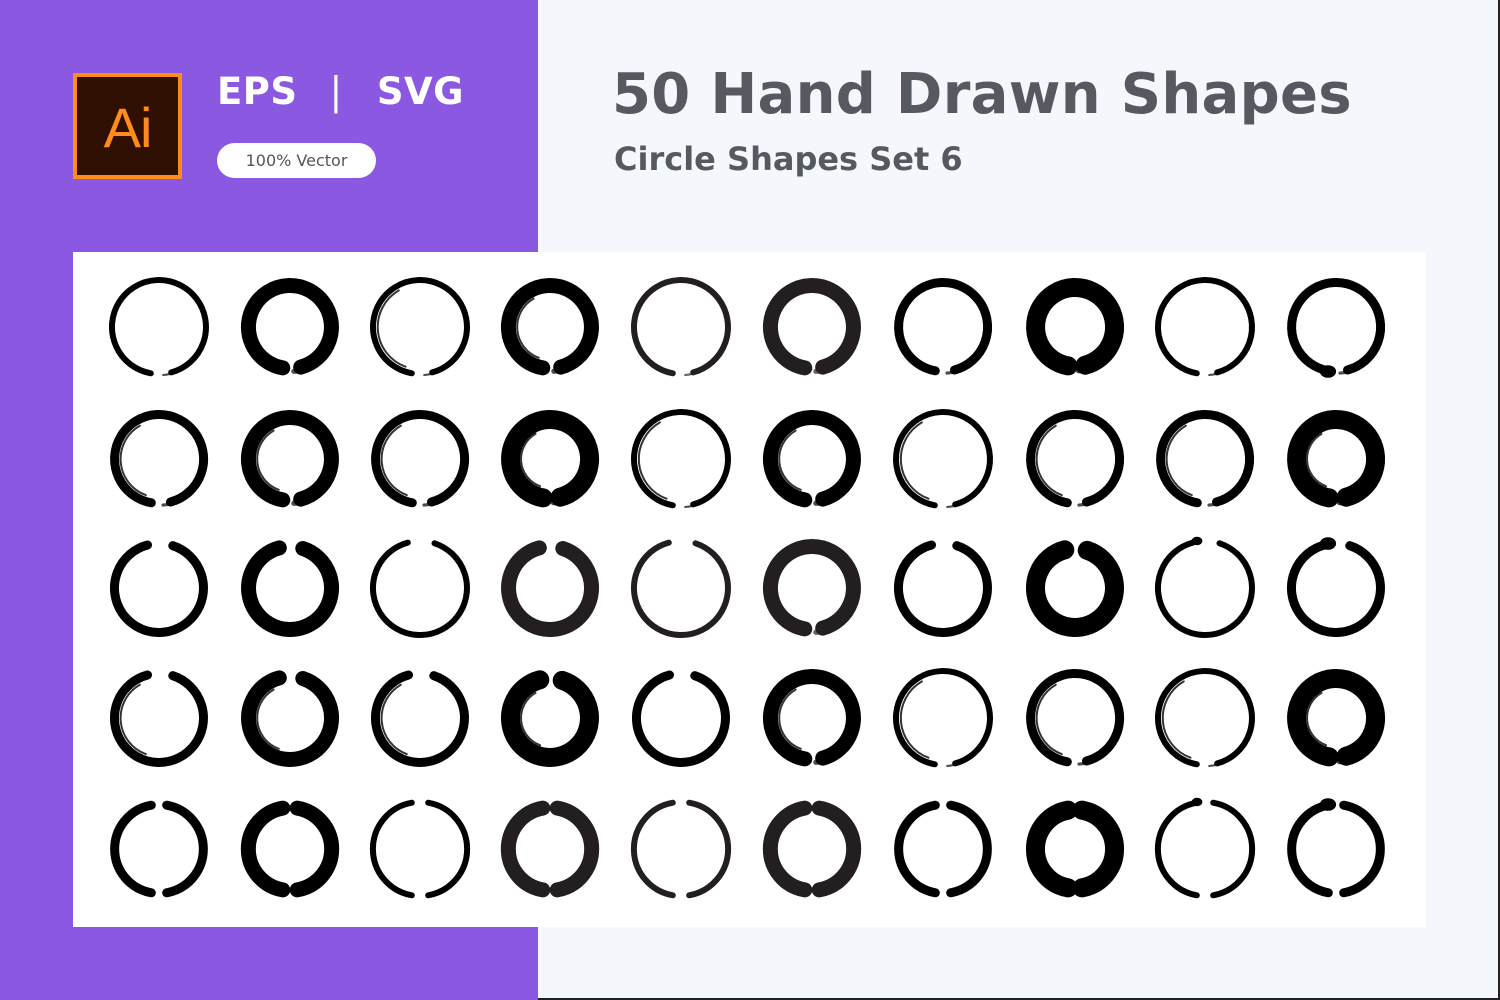 This screenshot has width=1500, height=1000. I want to click on adobe-illustrator-icon: Ai, so click(127, 126).